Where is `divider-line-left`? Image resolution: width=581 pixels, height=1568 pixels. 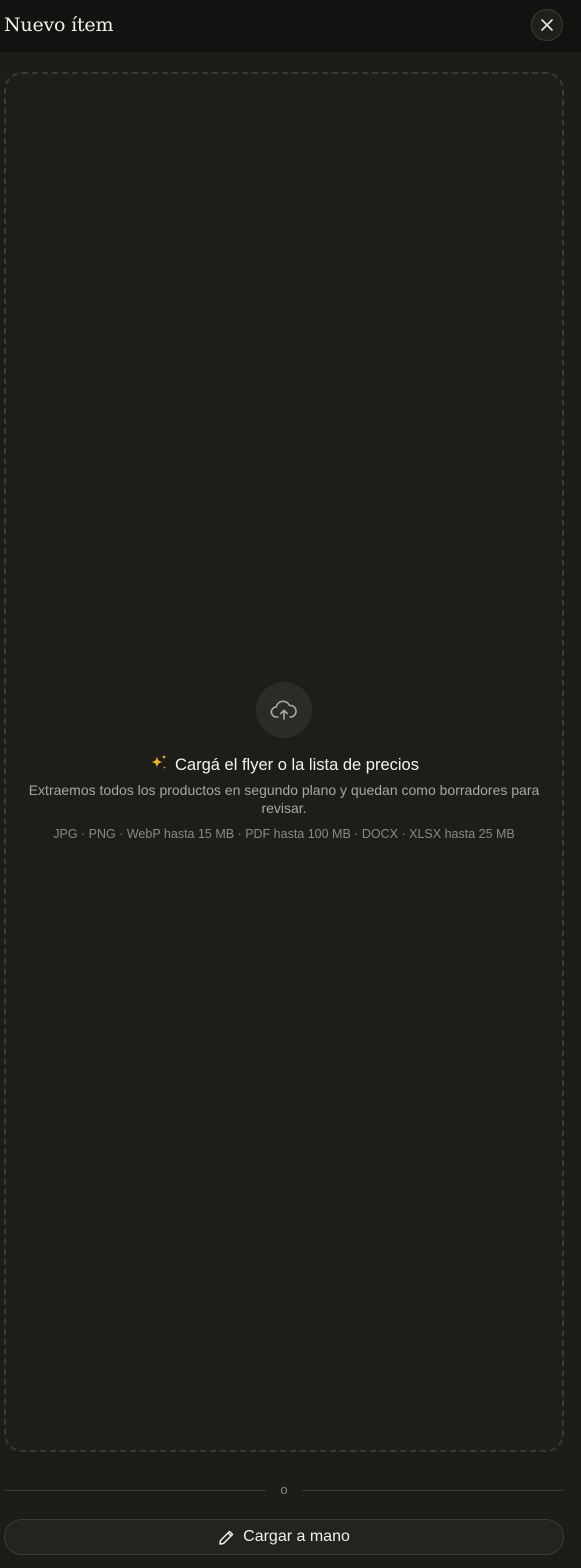 divider-line-left is located at coordinates (135, 1490).